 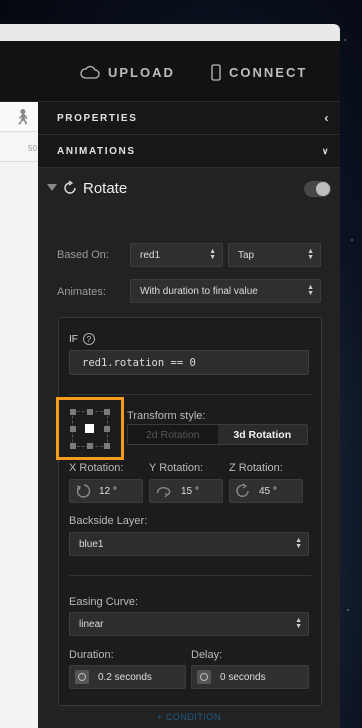 What do you see at coordinates (189, 717) in the screenshot?
I see `add-condition-button: + CONDITION` at bounding box center [189, 717].